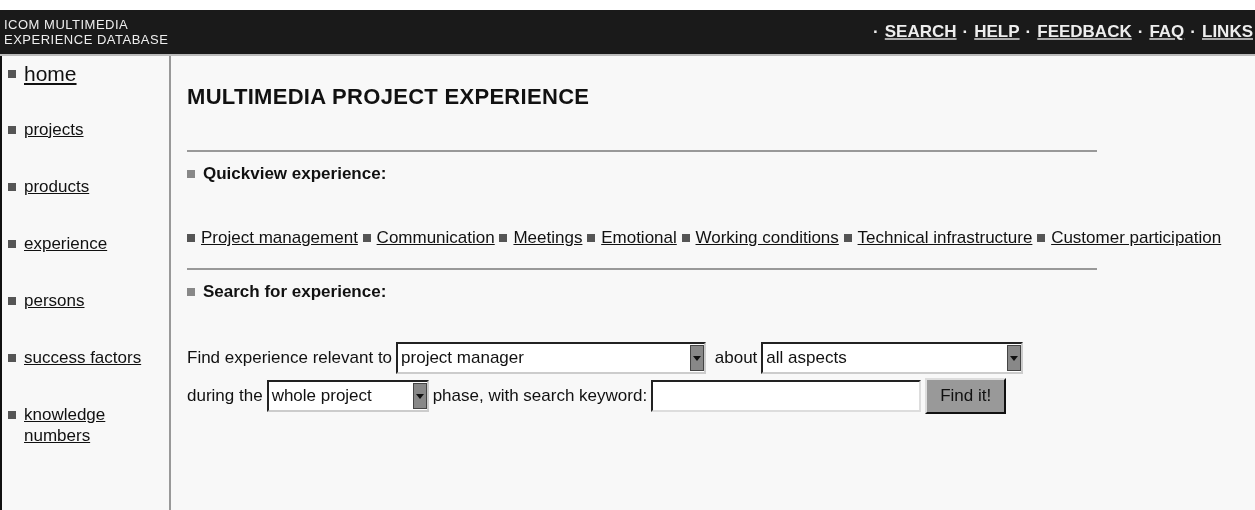 The width and height of the screenshot is (1255, 510). What do you see at coordinates (966, 396) in the screenshot?
I see `find-button: Find it!` at bounding box center [966, 396].